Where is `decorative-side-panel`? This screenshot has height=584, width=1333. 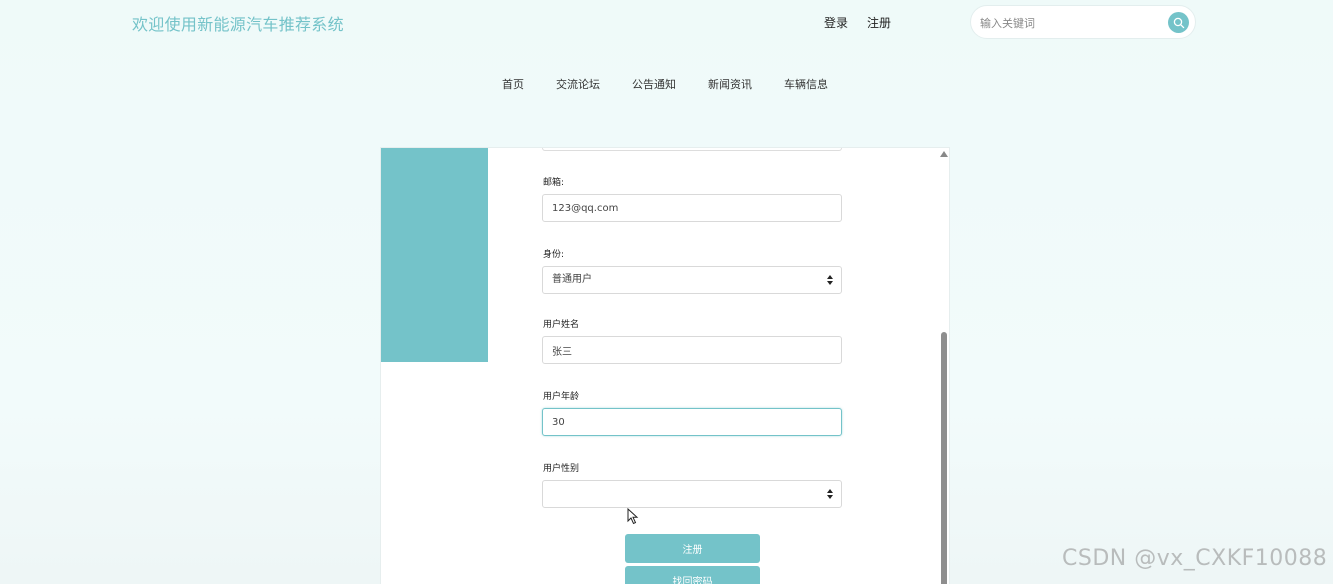 decorative-side-panel is located at coordinates (434, 255).